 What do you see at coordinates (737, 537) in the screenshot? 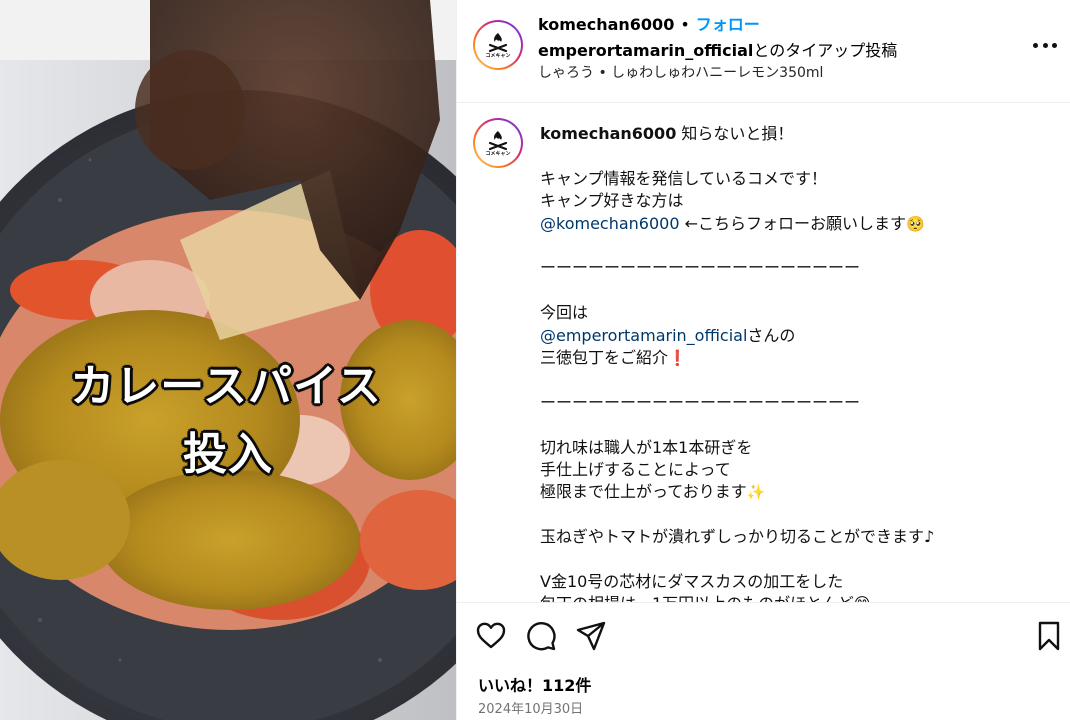
I see `caption-line-text: 玉ねぎやトマトが潰れずしっかり切ることができます♪` at bounding box center [737, 537].